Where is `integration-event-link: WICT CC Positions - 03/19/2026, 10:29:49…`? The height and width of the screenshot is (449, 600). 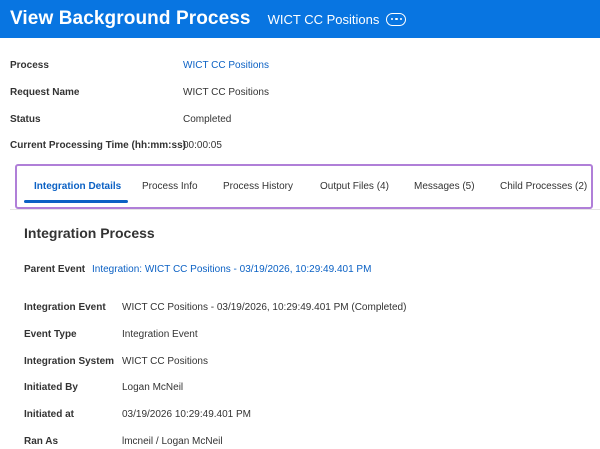 integration-event-link: WICT CC Positions - 03/19/2026, 10:29:49… is located at coordinates (264, 307).